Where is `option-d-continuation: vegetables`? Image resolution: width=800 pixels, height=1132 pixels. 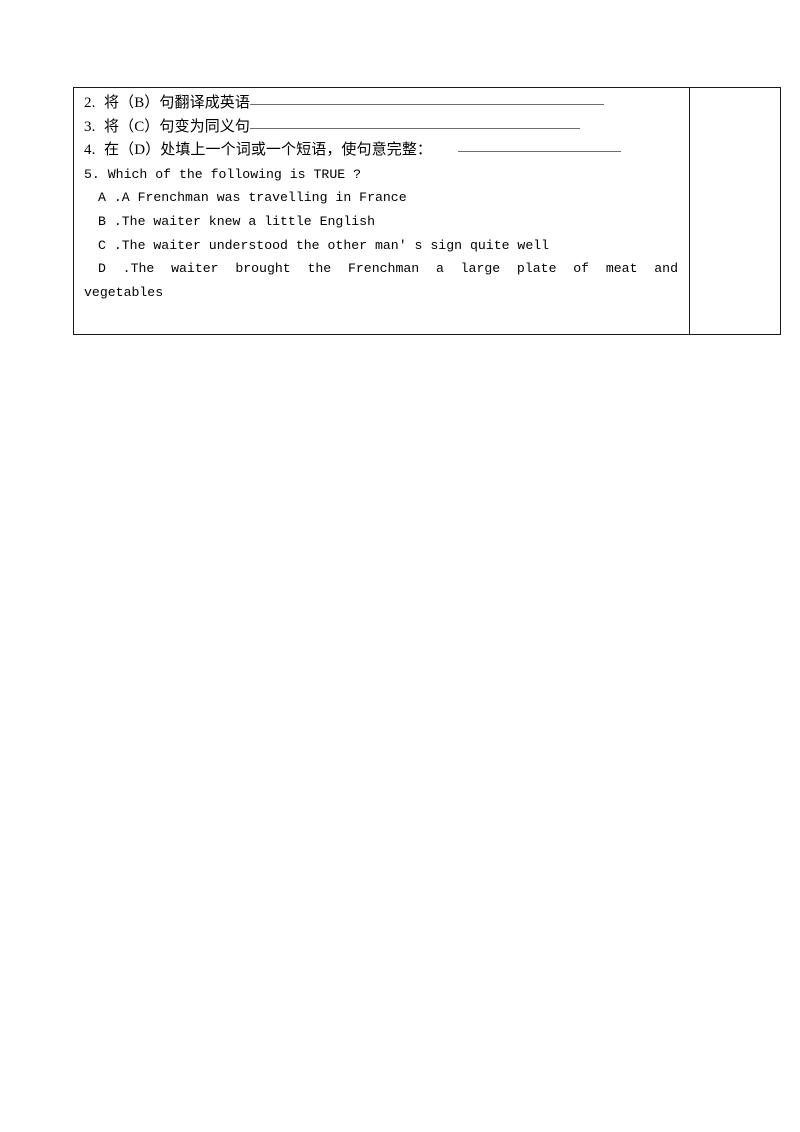
option-d-continuation: vegetables is located at coordinates (124, 292).